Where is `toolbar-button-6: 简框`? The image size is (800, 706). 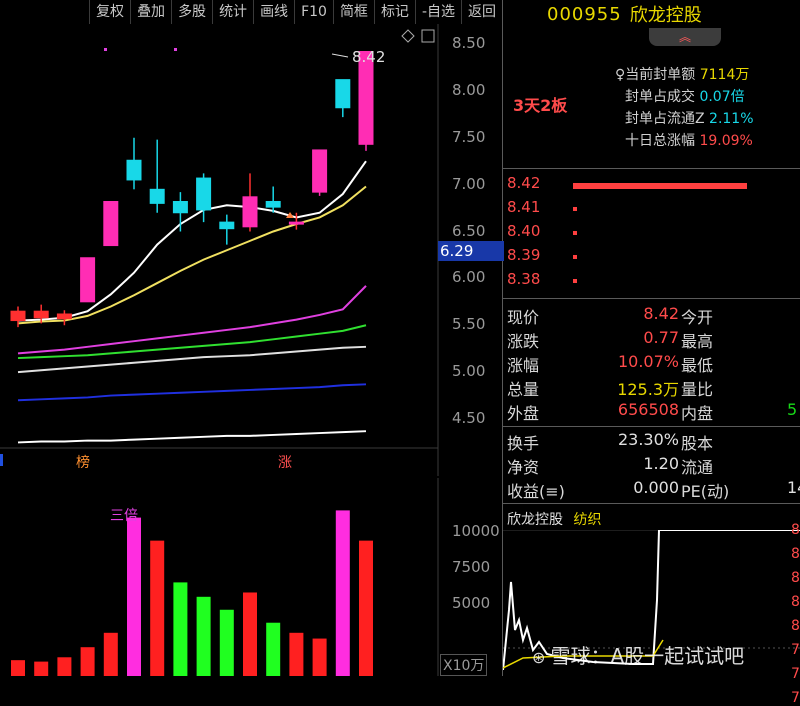 toolbar-button-6: 简框 is located at coordinates (353, 12).